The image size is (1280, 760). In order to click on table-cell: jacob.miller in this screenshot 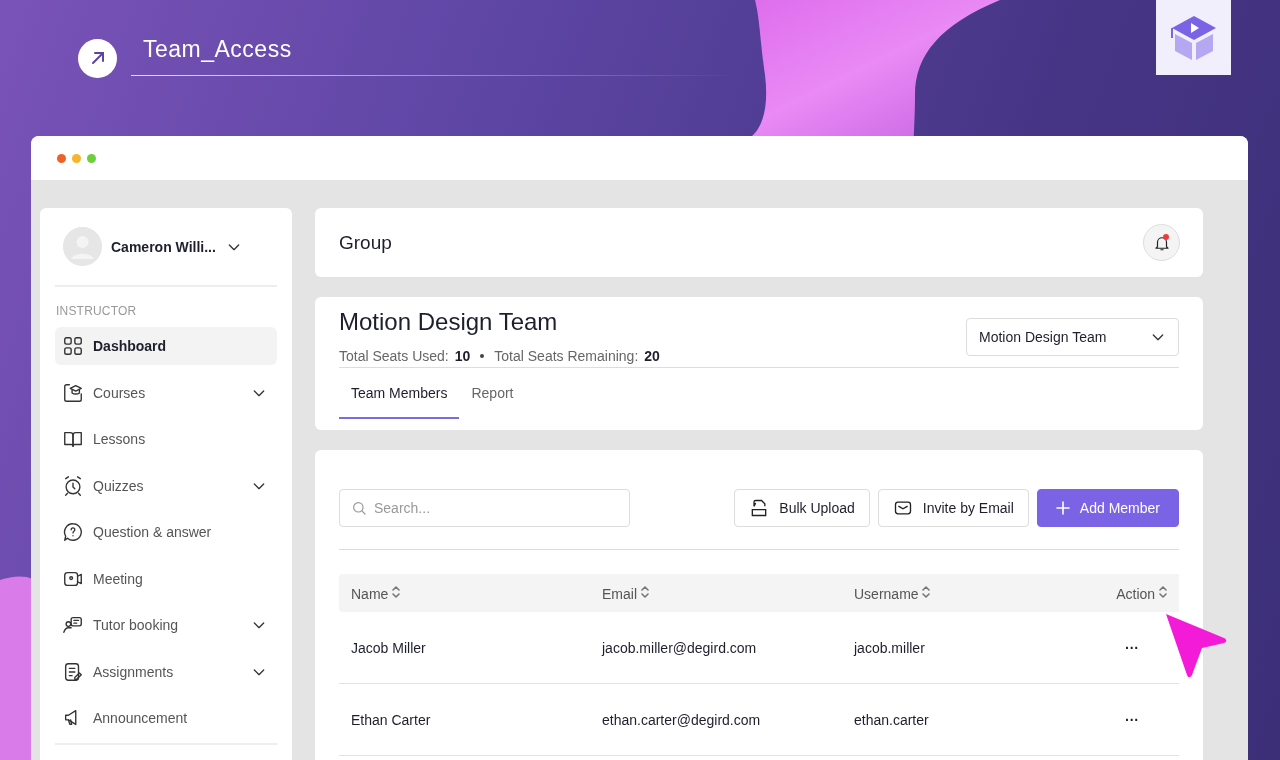, I will do `click(939, 648)`.